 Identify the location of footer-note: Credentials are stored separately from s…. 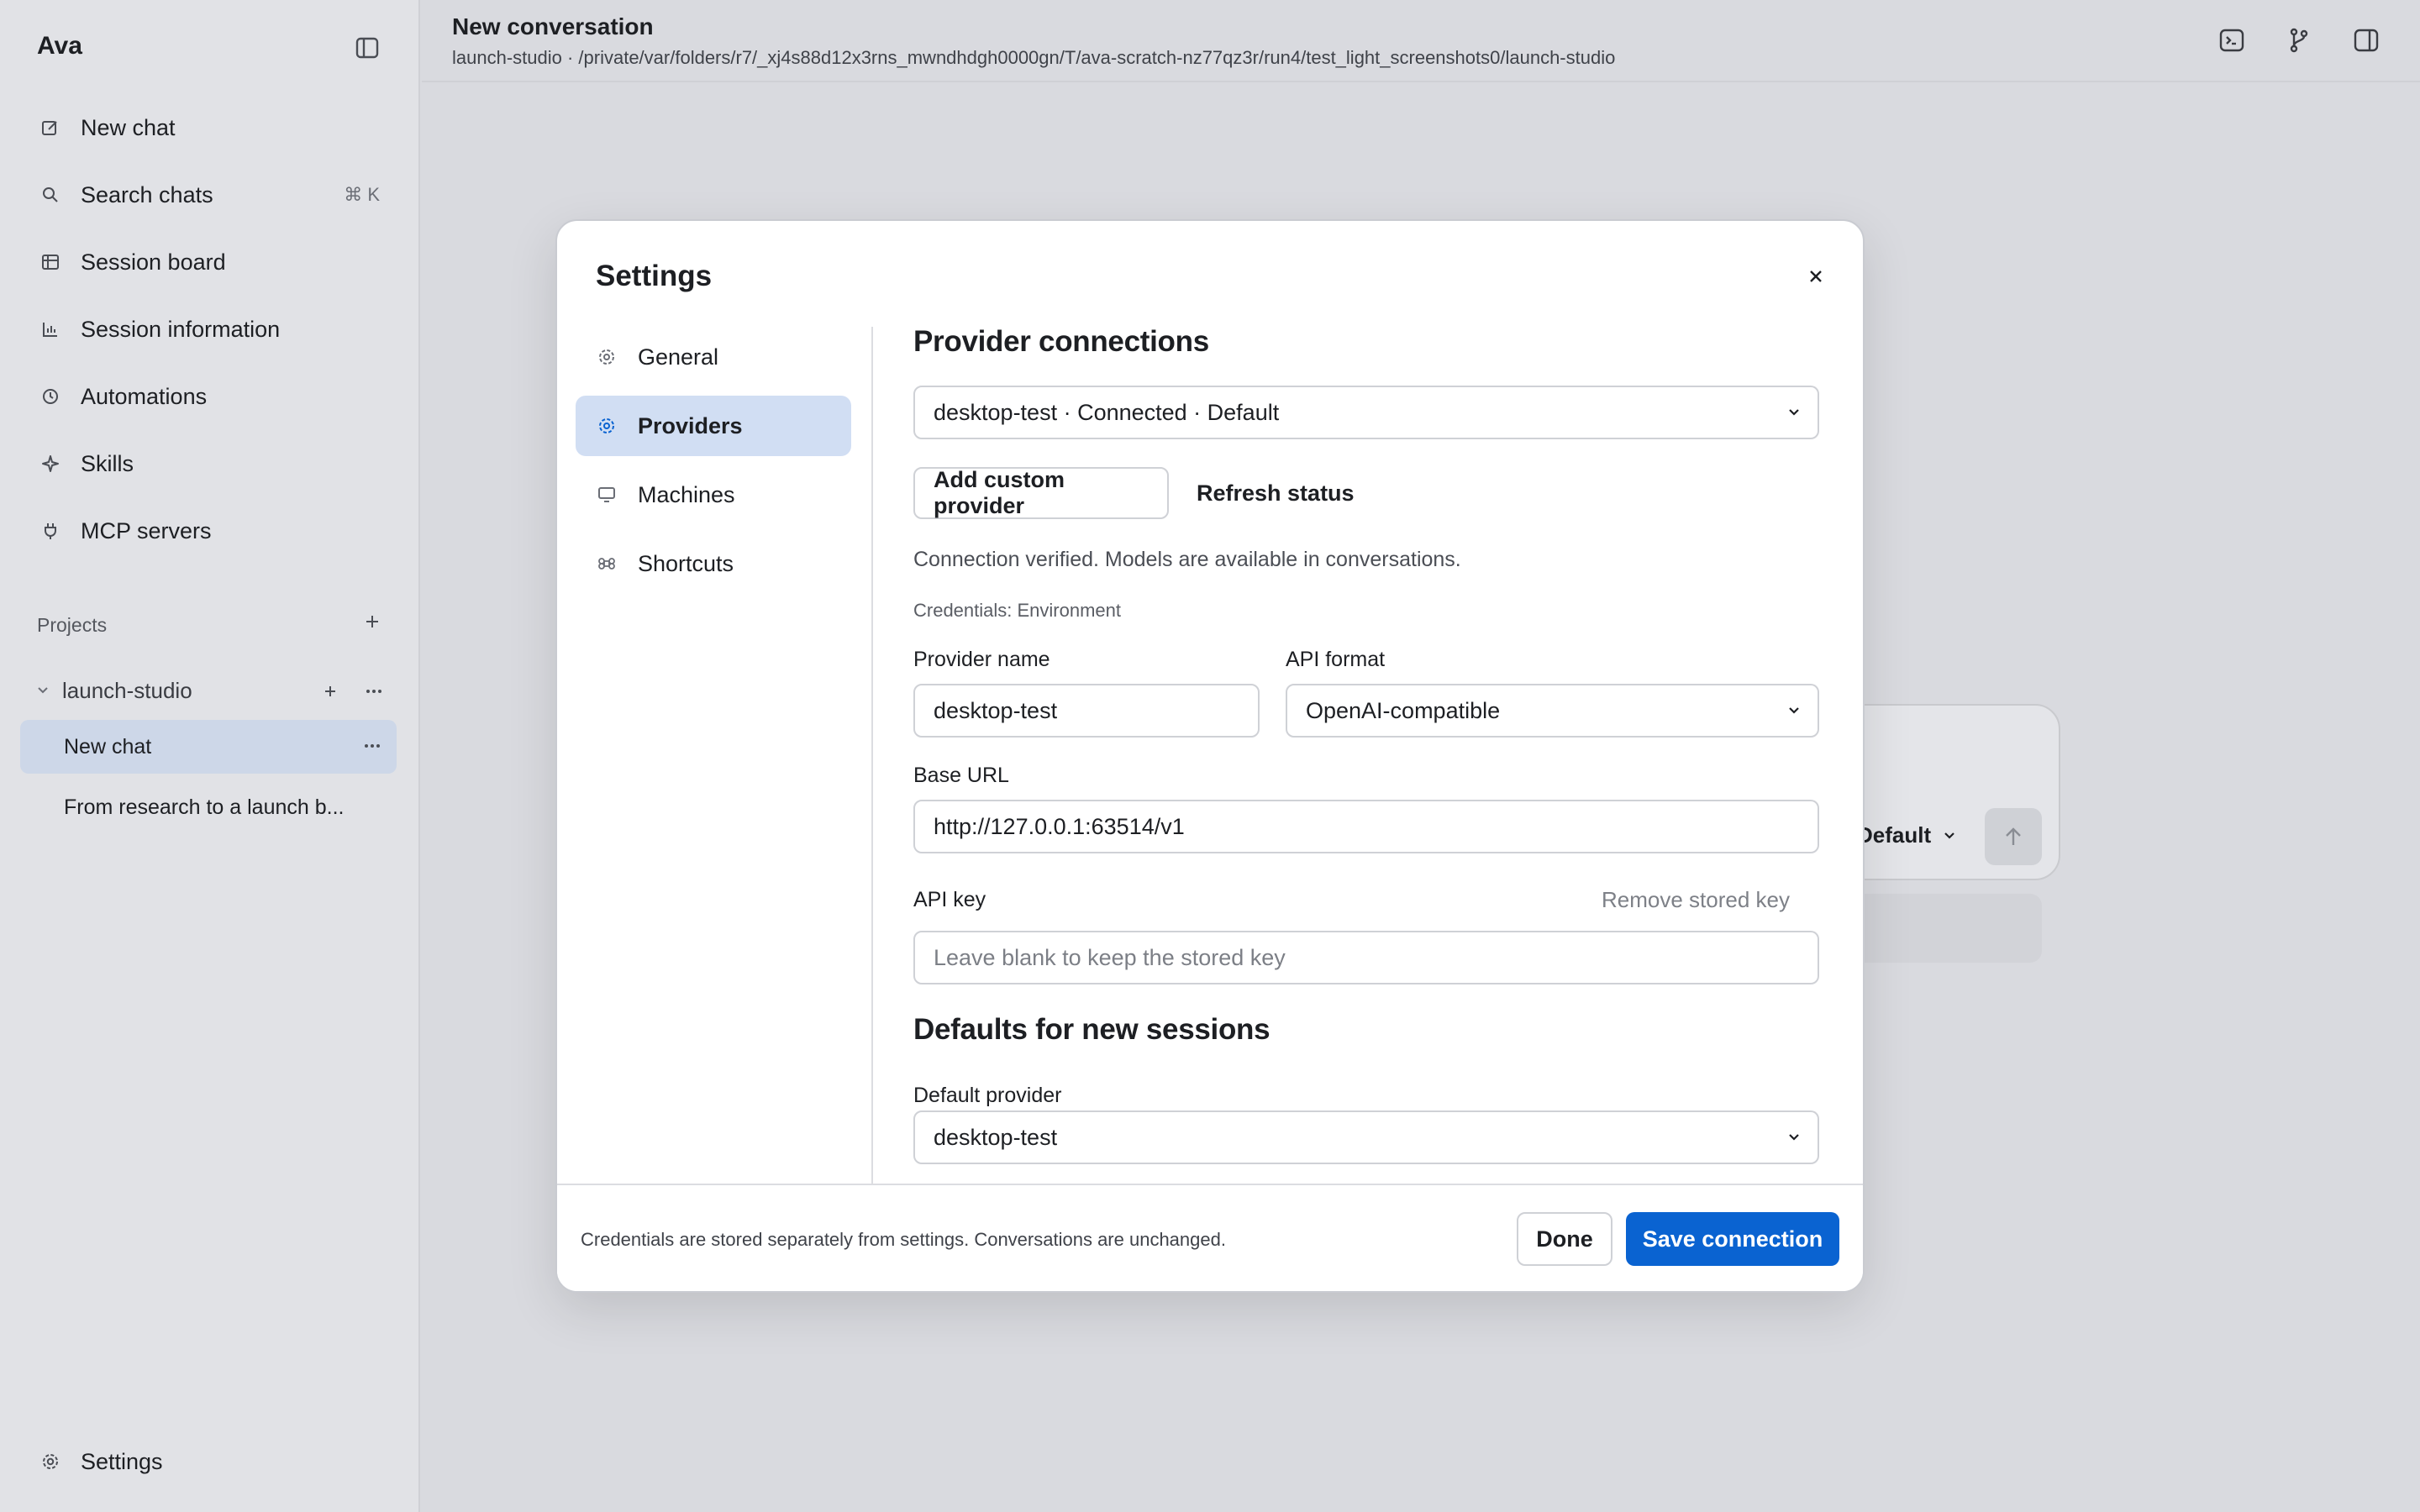
(903, 1239).